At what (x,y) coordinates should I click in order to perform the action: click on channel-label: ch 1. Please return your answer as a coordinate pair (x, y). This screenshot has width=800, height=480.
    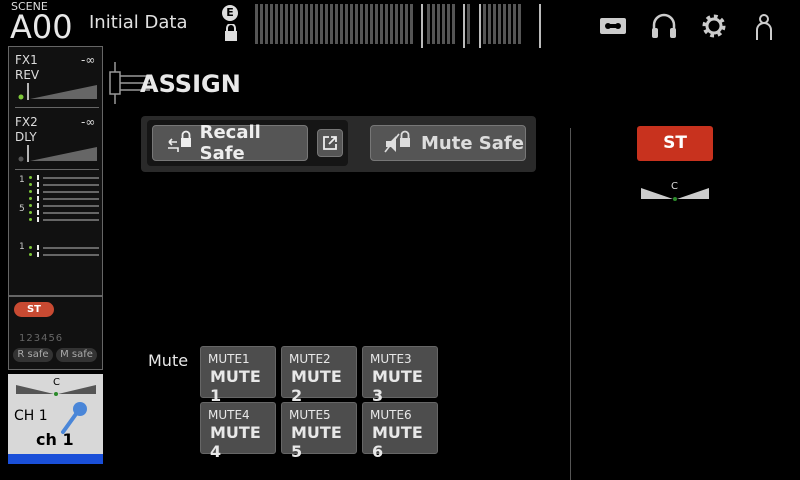
    Looking at the image, I should click on (55, 439).